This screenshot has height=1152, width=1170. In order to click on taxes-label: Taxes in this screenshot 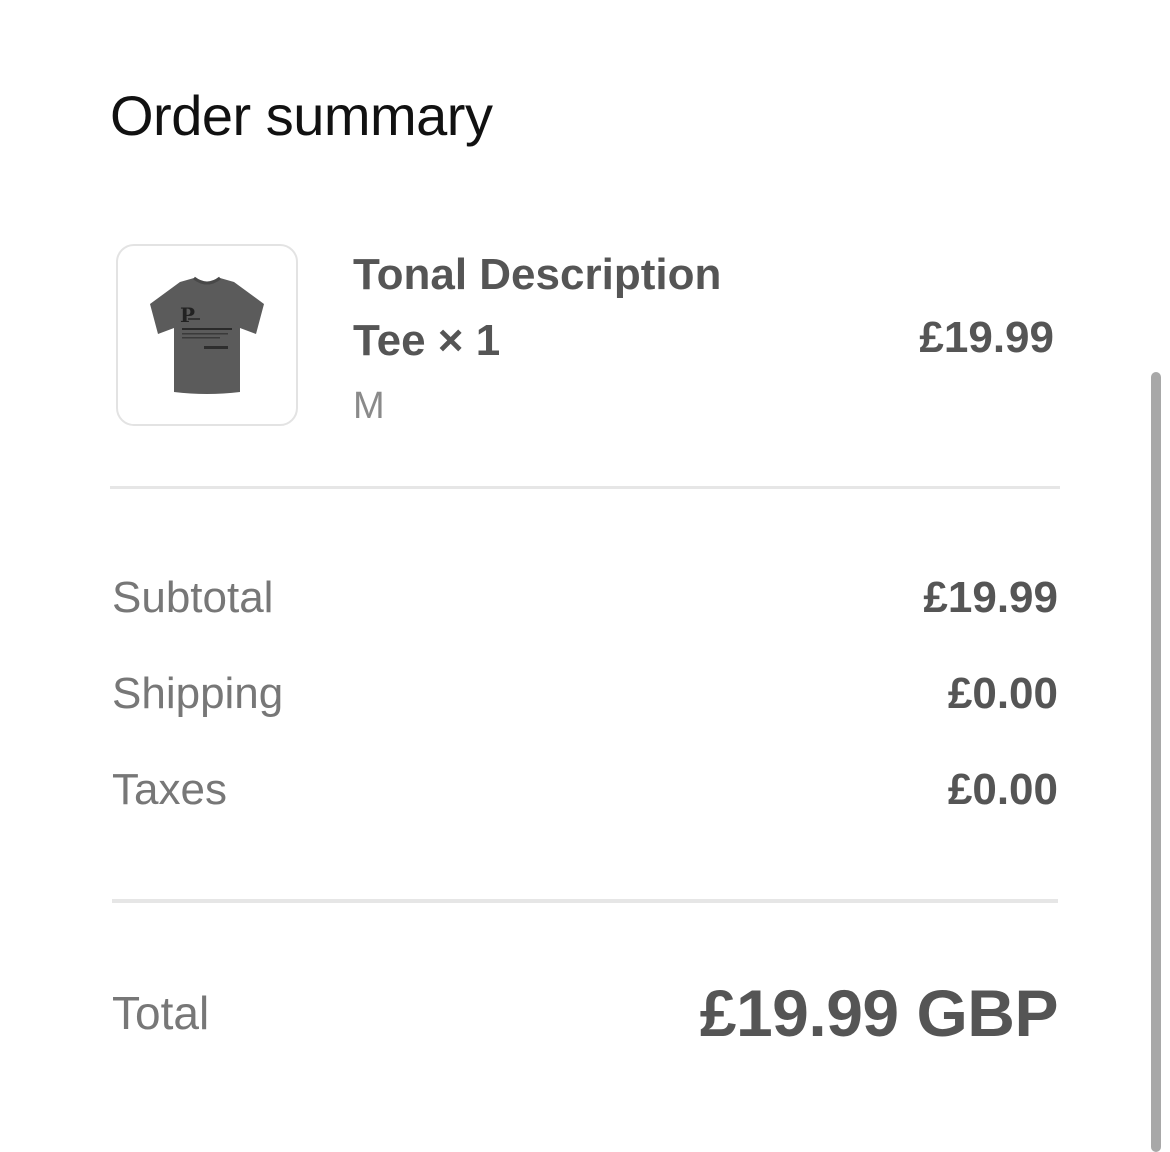, I will do `click(169, 789)`.